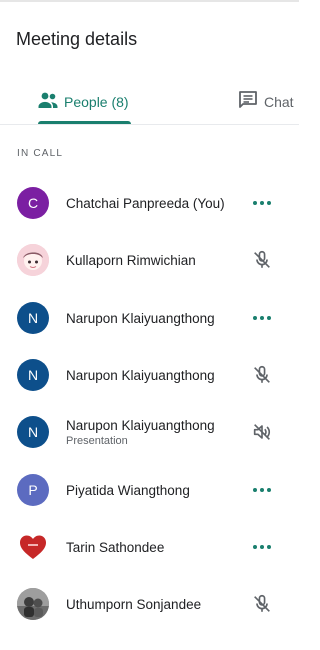 Image resolution: width=320 pixels, height=650 pixels. I want to click on tab-chat: Chat, so click(265, 102).